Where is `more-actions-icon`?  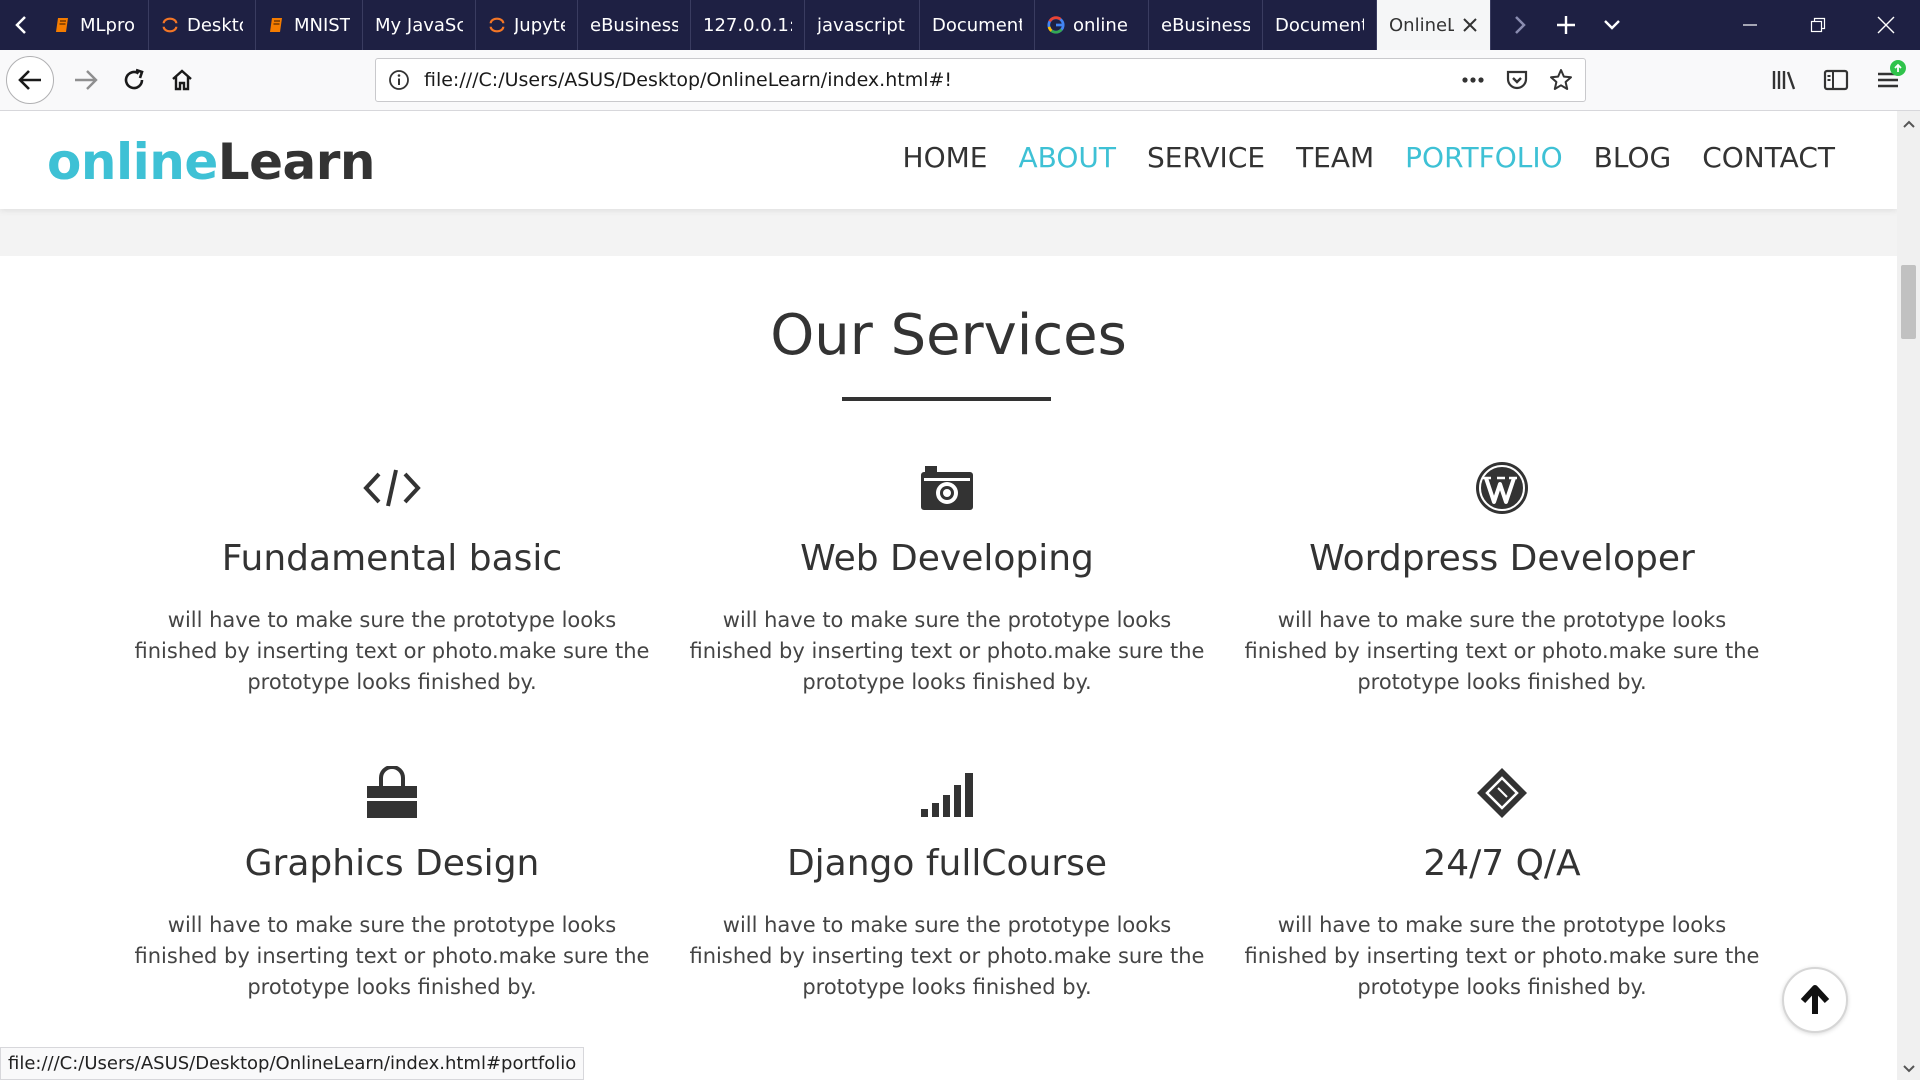
more-actions-icon is located at coordinates (1473, 80).